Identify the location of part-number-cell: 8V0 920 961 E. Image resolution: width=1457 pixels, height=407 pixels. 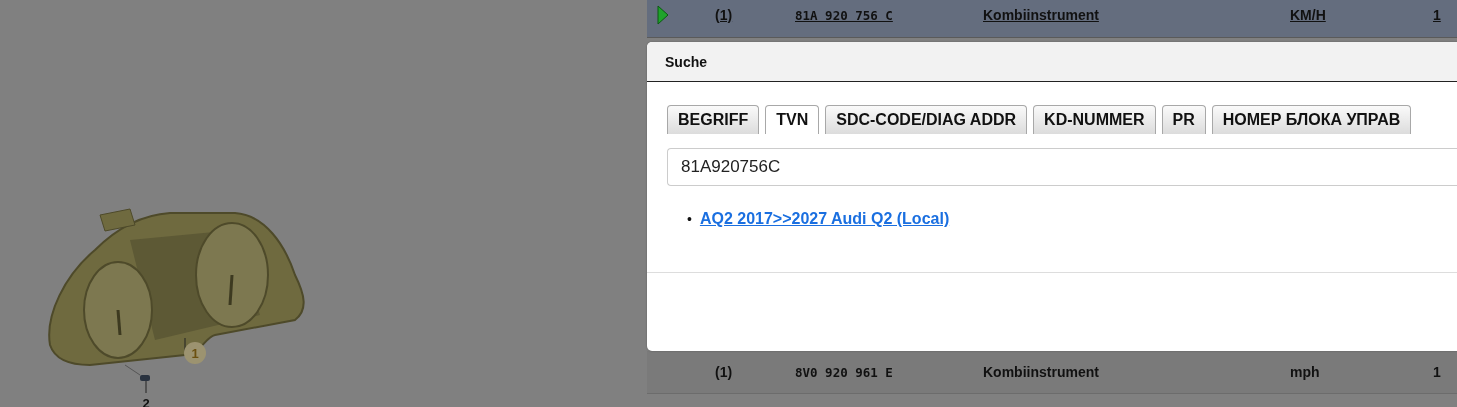
(844, 372).